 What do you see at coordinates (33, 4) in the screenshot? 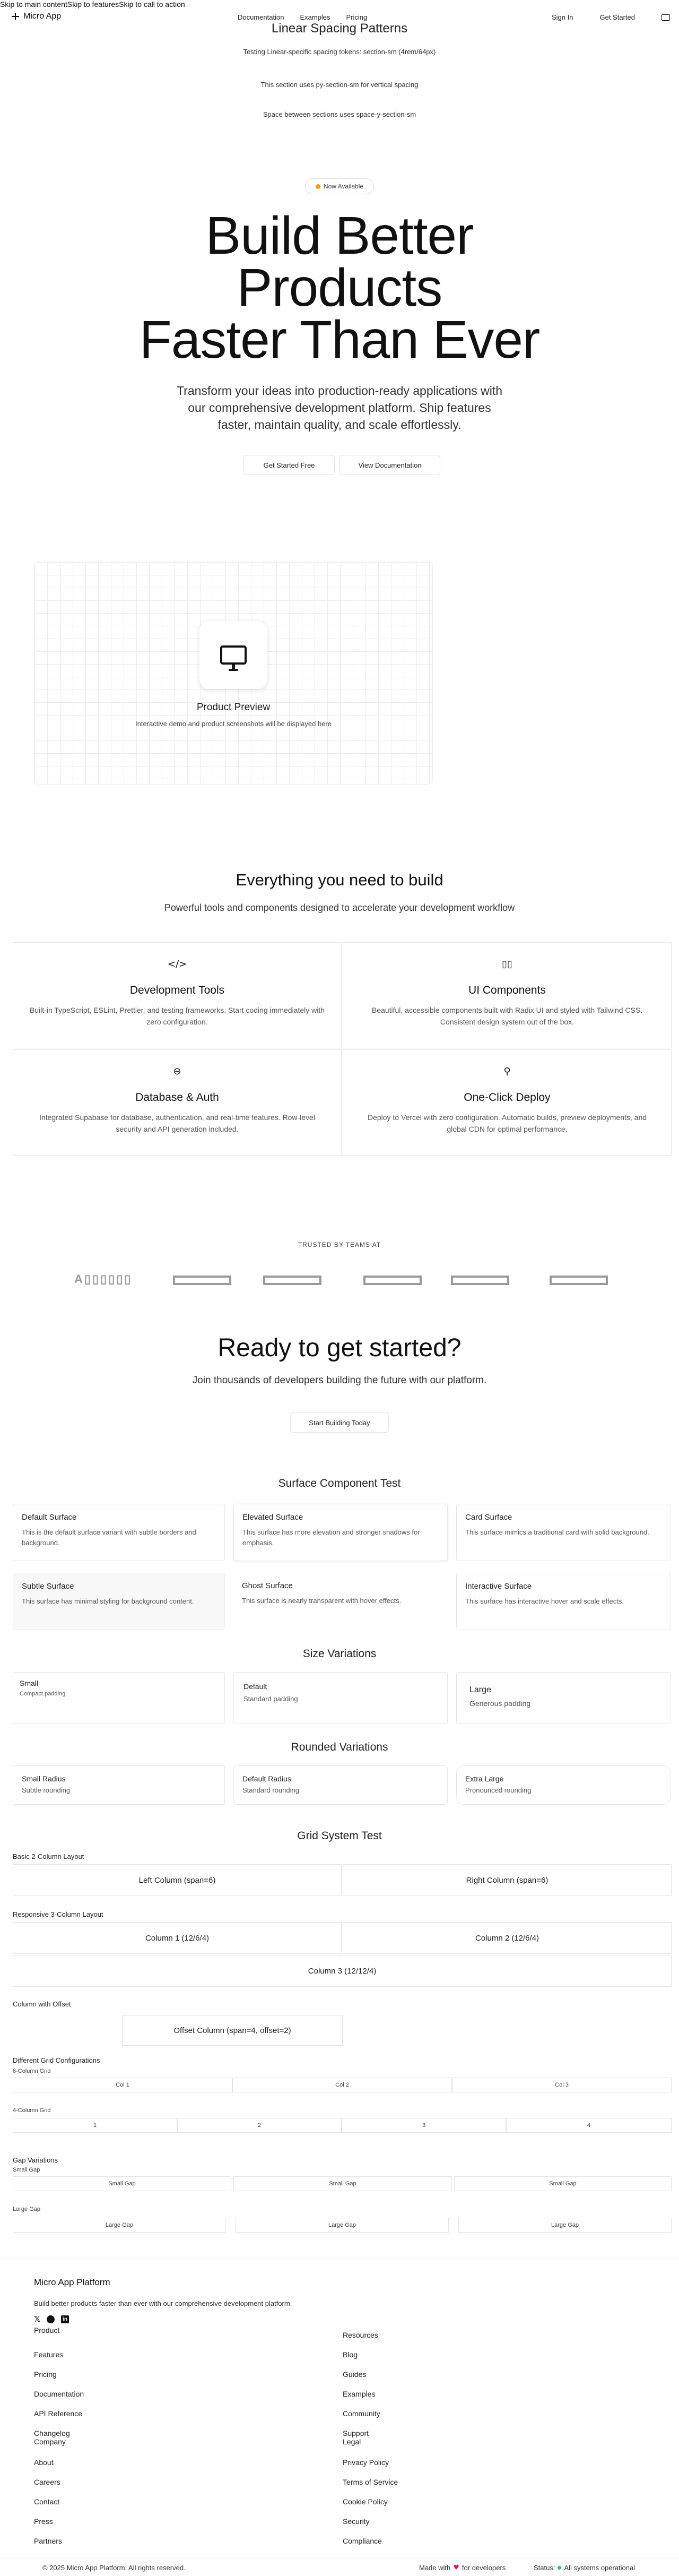
I see `skip-to-main-link: Skip to main content` at bounding box center [33, 4].